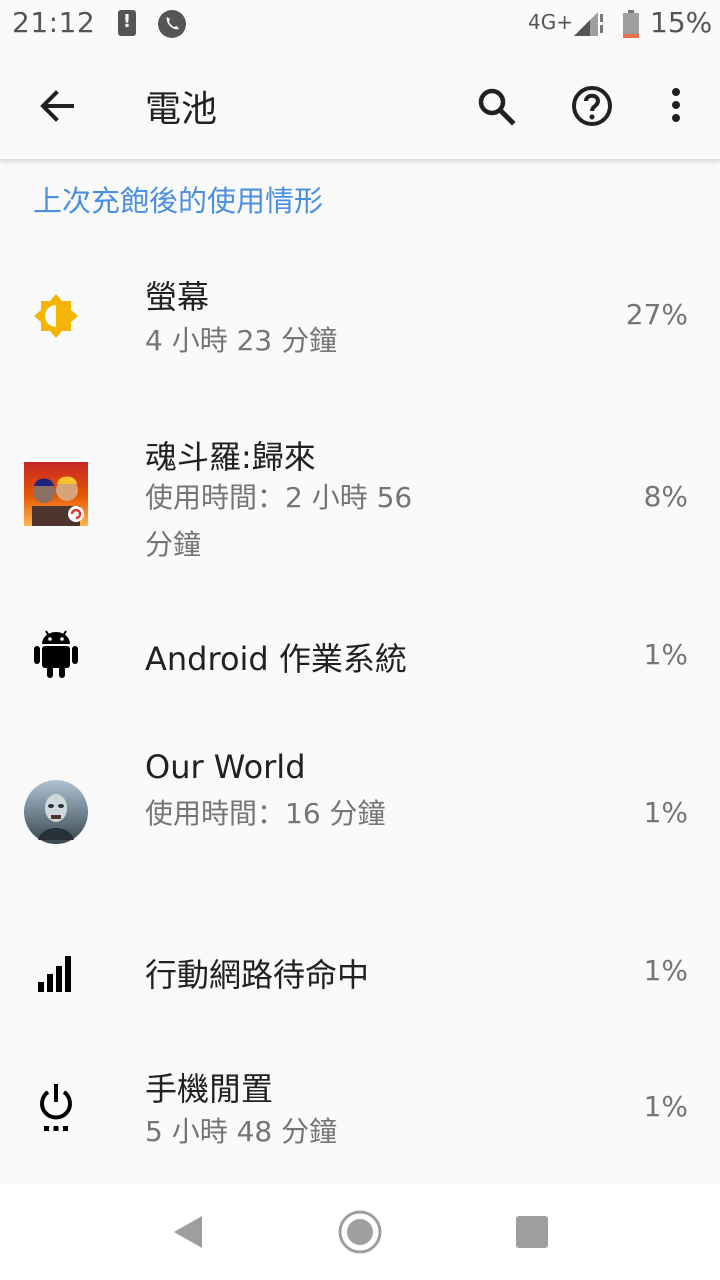 The height and width of the screenshot is (1280, 720). I want to click on nav-back-icon, so click(188, 1232).